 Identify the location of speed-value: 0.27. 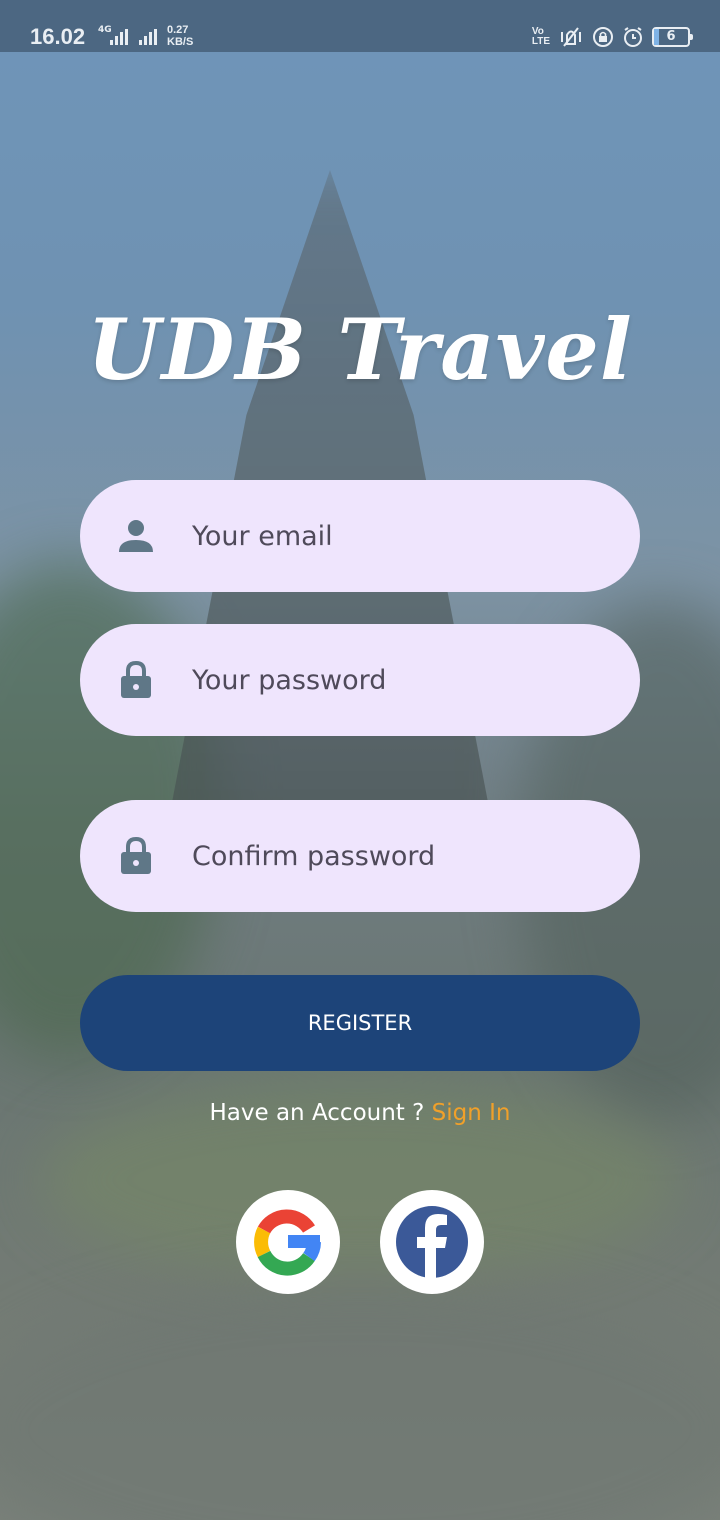
(178, 30).